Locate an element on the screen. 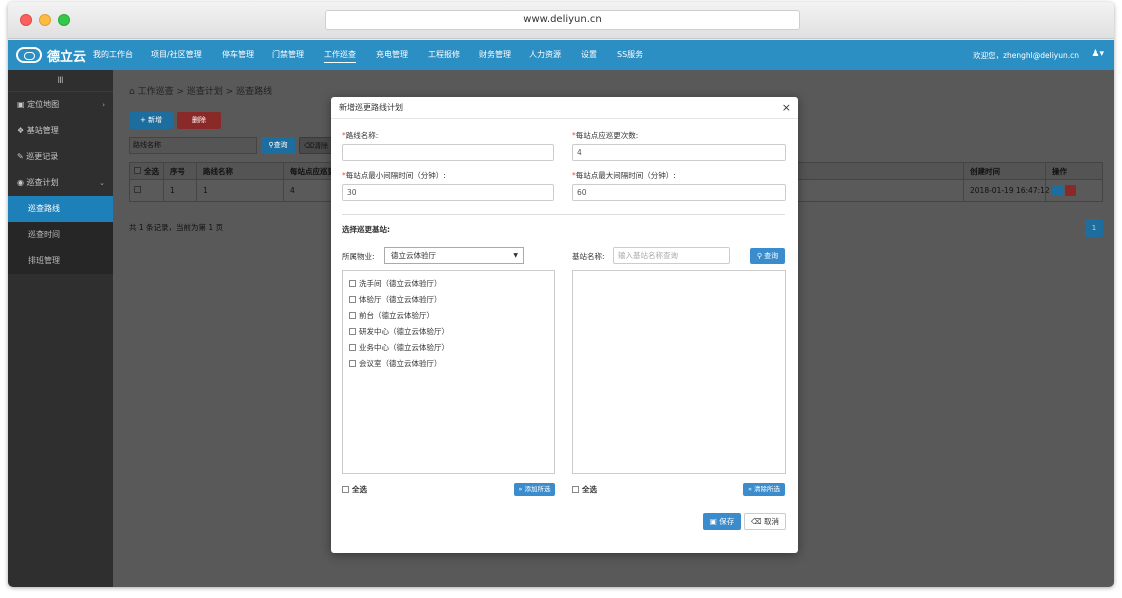 The image size is (1122, 598). row-actions is located at coordinates (1065, 190).